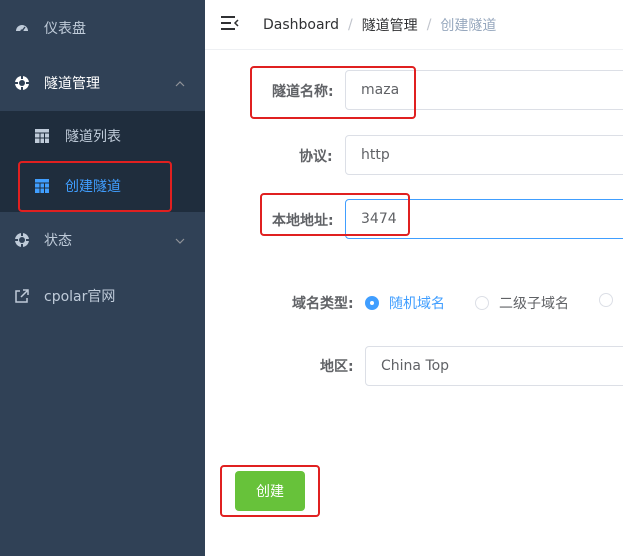 The height and width of the screenshot is (556, 623). What do you see at coordinates (484, 219) in the screenshot?
I see `local-address-input: 3474` at bounding box center [484, 219].